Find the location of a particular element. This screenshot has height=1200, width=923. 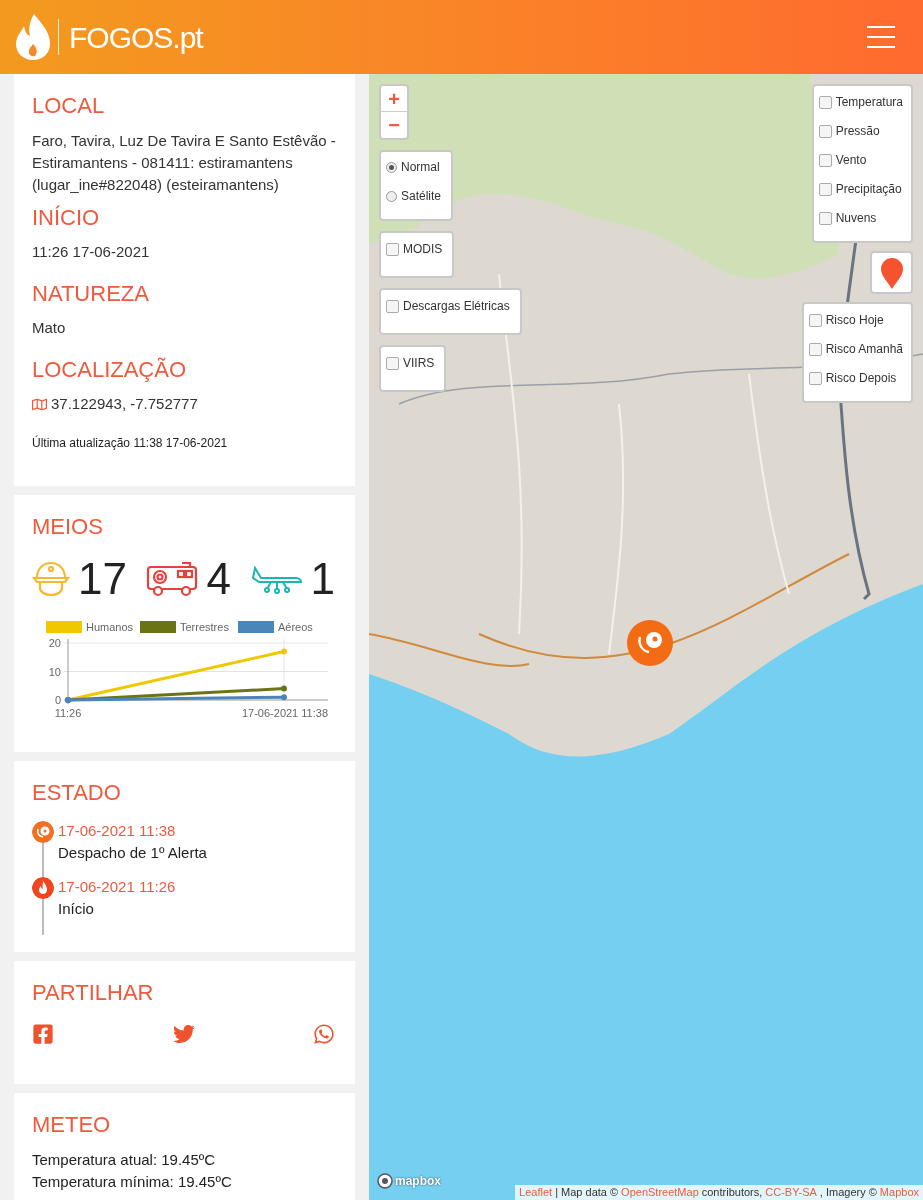

layer-label: Satélite is located at coordinates (421, 196).